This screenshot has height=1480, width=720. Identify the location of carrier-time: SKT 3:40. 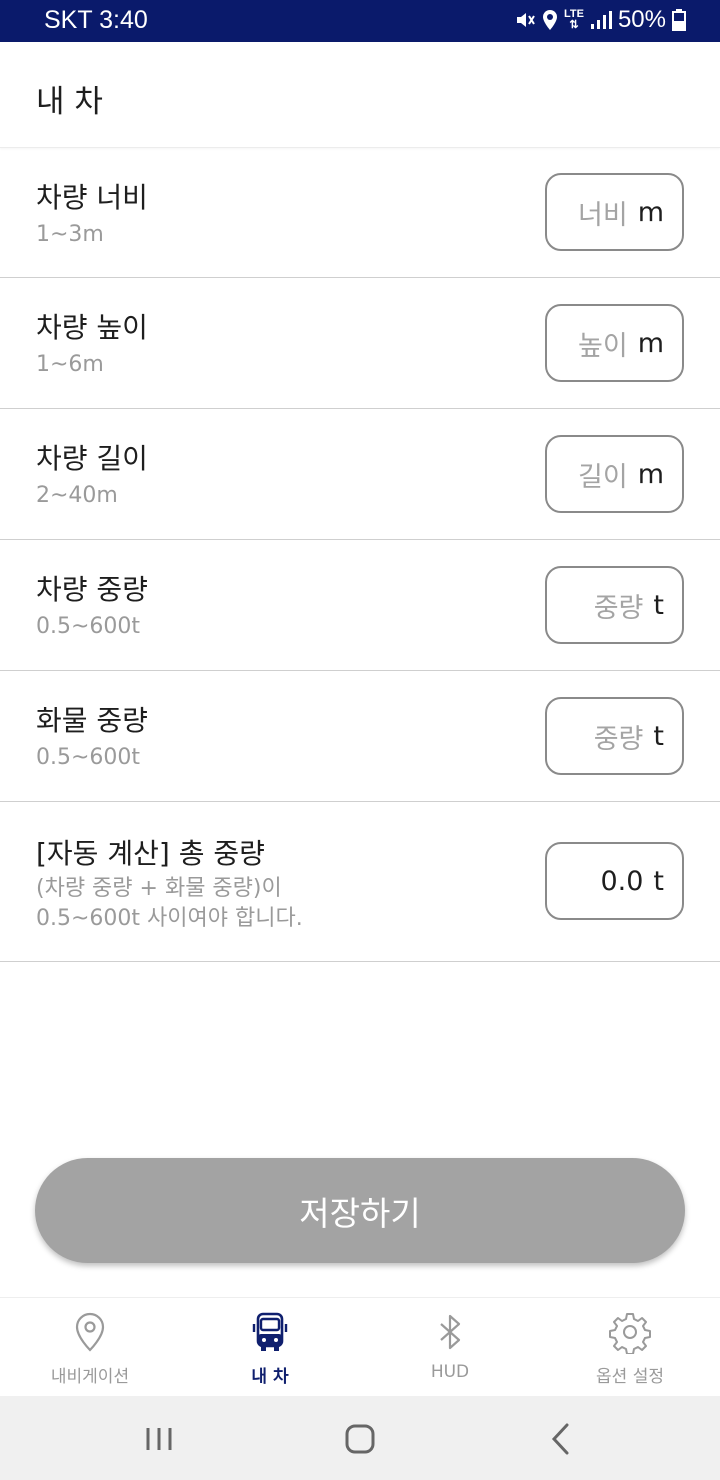
(96, 20).